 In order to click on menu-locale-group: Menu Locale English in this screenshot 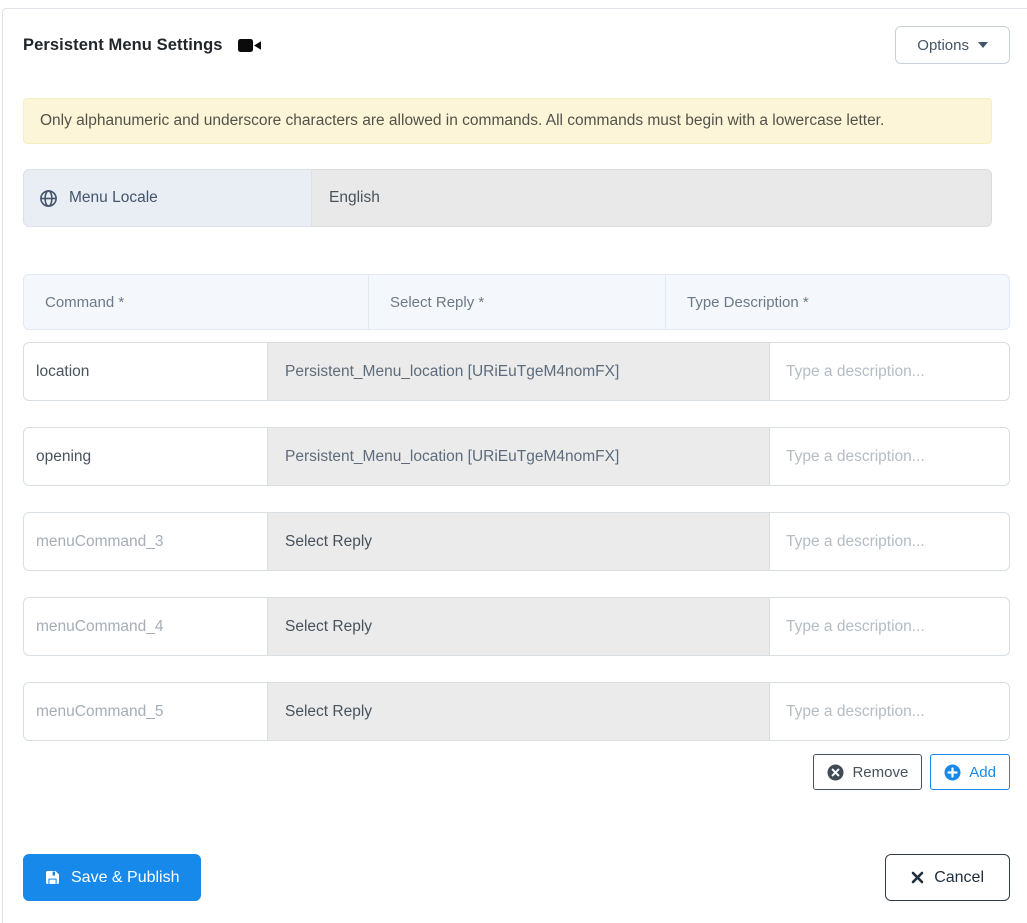, I will do `click(507, 198)`.